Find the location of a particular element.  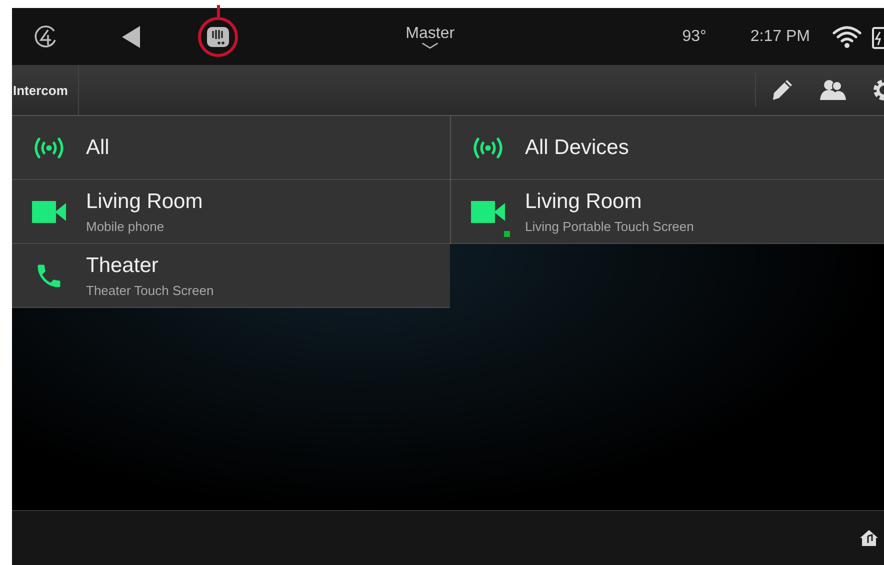

toolbar-title: Intercom is located at coordinates (45, 90).